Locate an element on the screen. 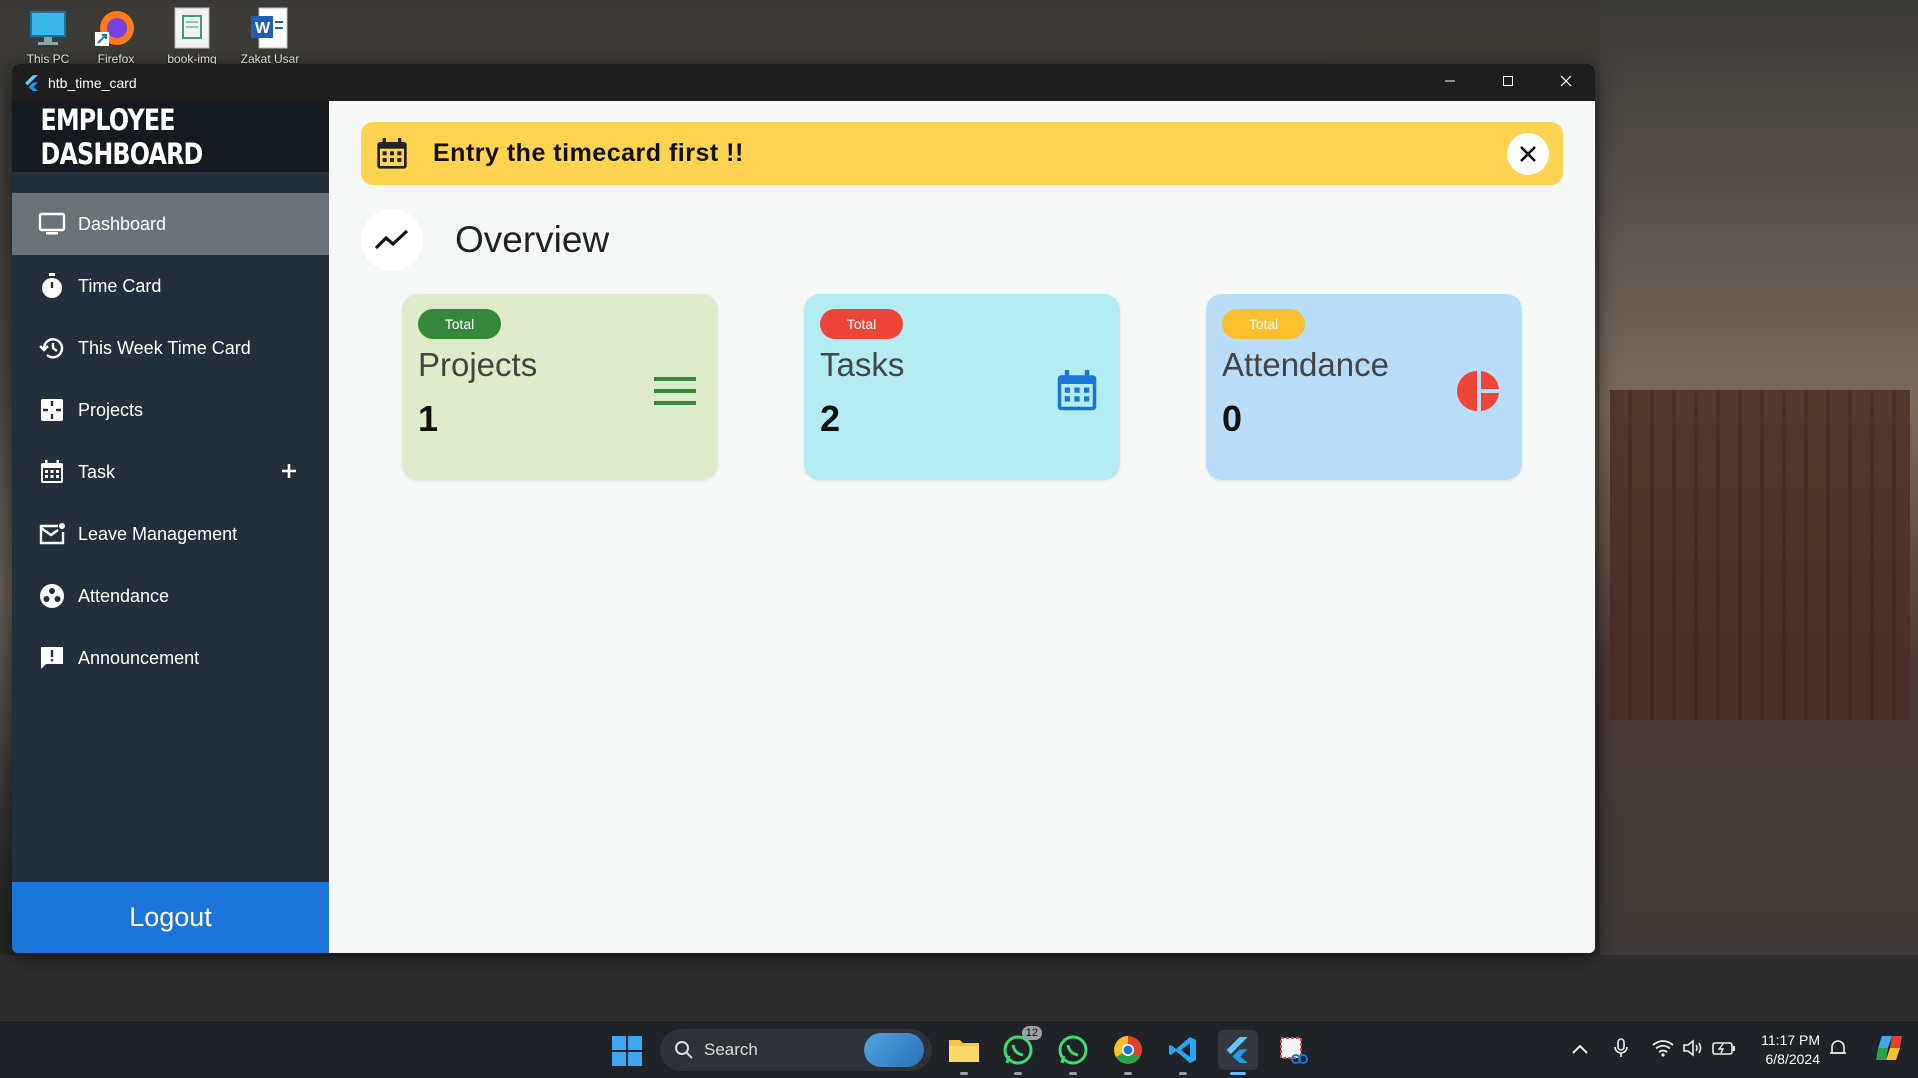  search-icon is located at coordinates (684, 1050).